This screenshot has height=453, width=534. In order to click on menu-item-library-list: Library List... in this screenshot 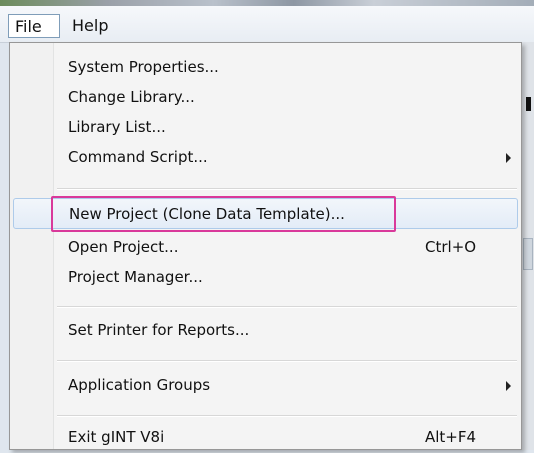, I will do `click(265, 127)`.